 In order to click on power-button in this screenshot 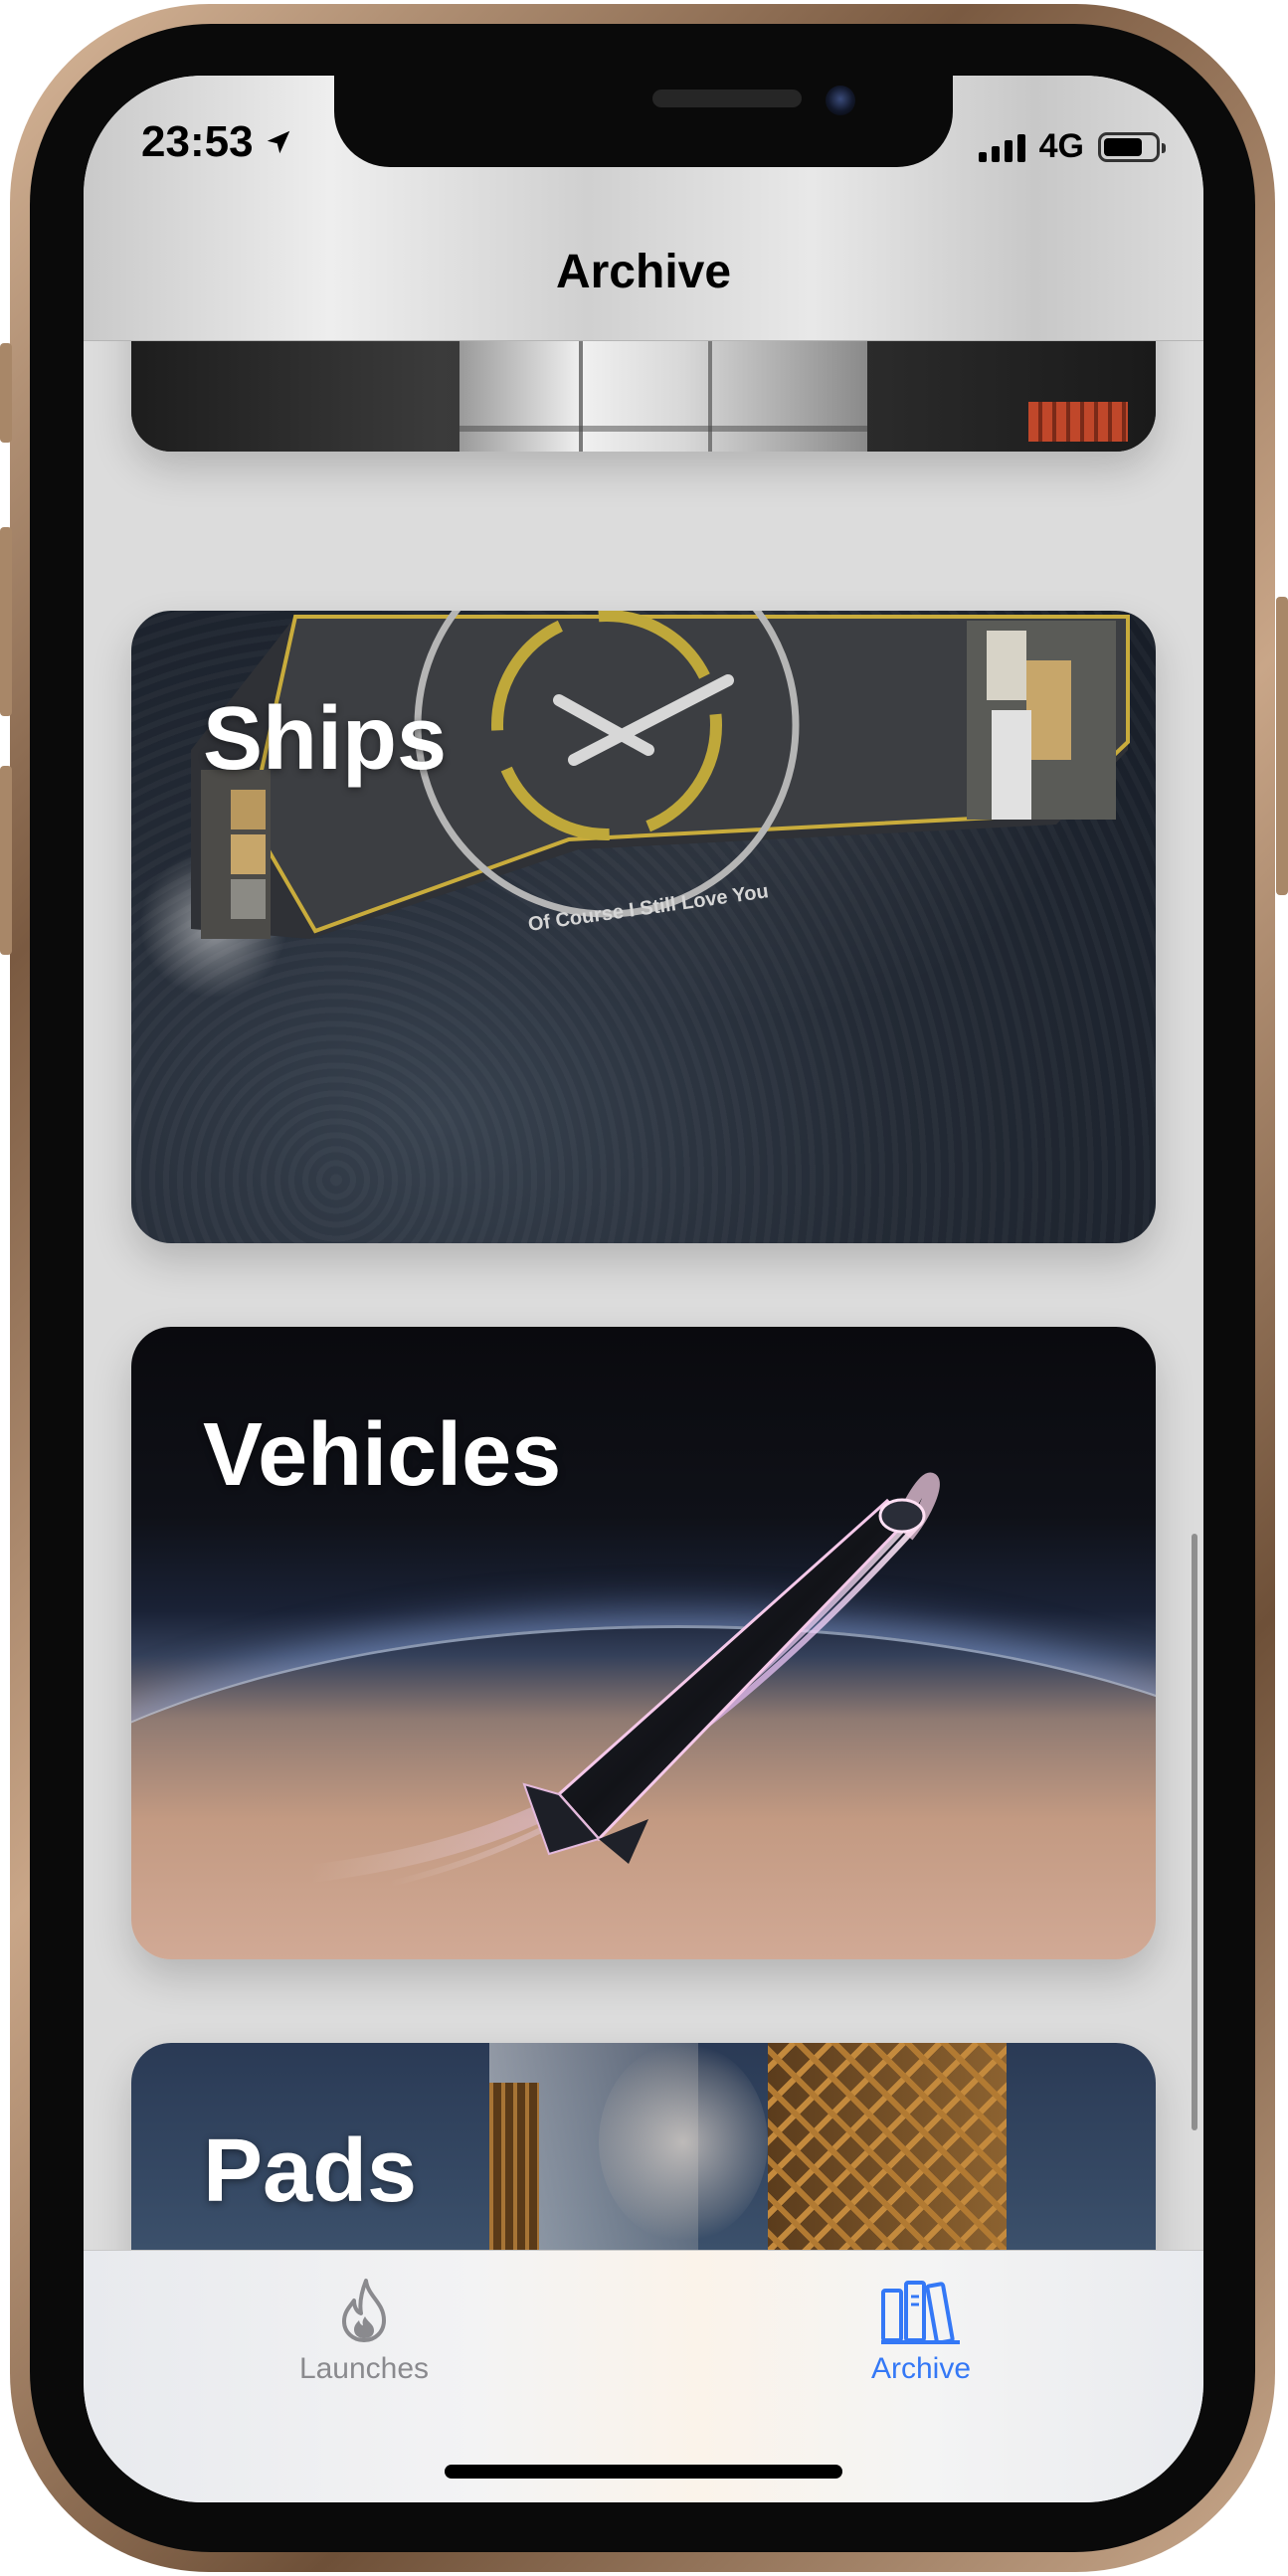, I will do `click(1282, 746)`.